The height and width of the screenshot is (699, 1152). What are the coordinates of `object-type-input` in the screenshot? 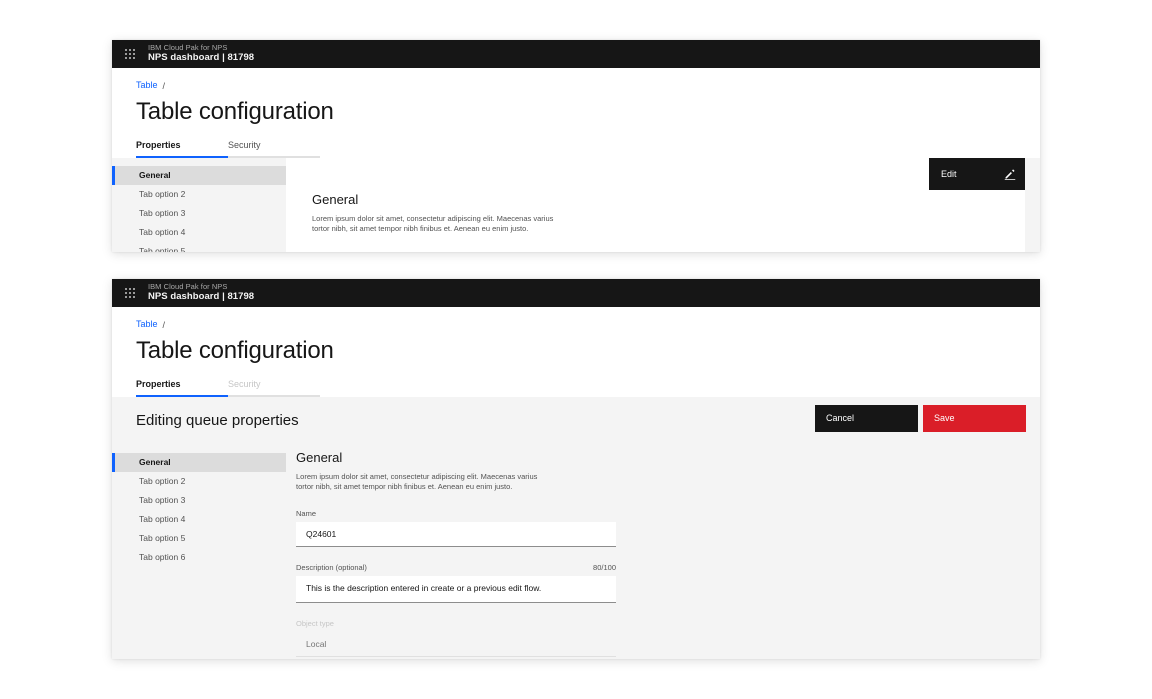 It's located at (456, 645).